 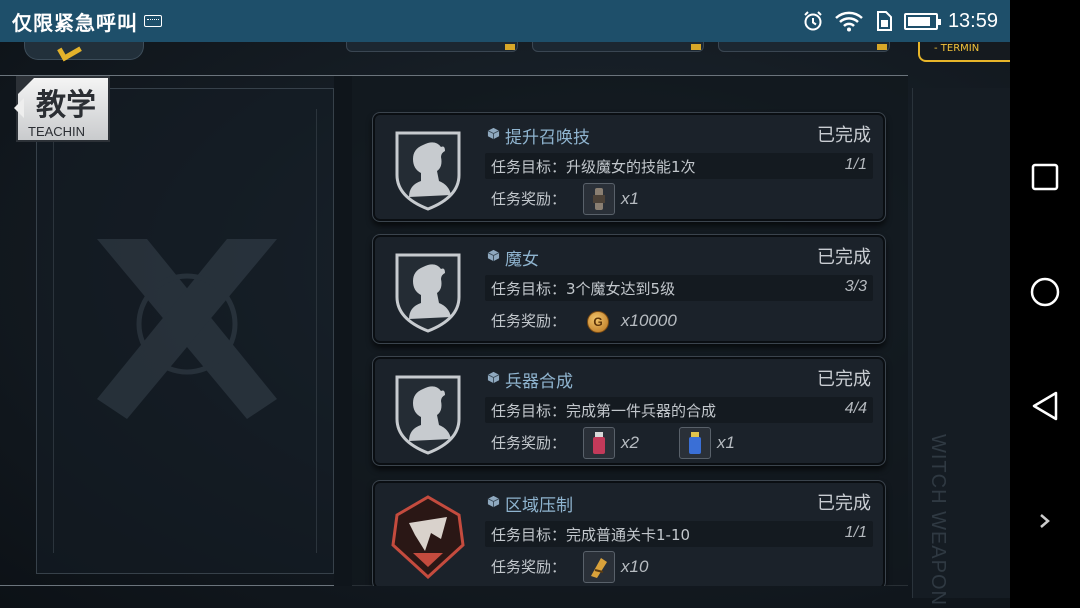 What do you see at coordinates (695, 443) in the screenshot?
I see `blue-exp-potion-icon` at bounding box center [695, 443].